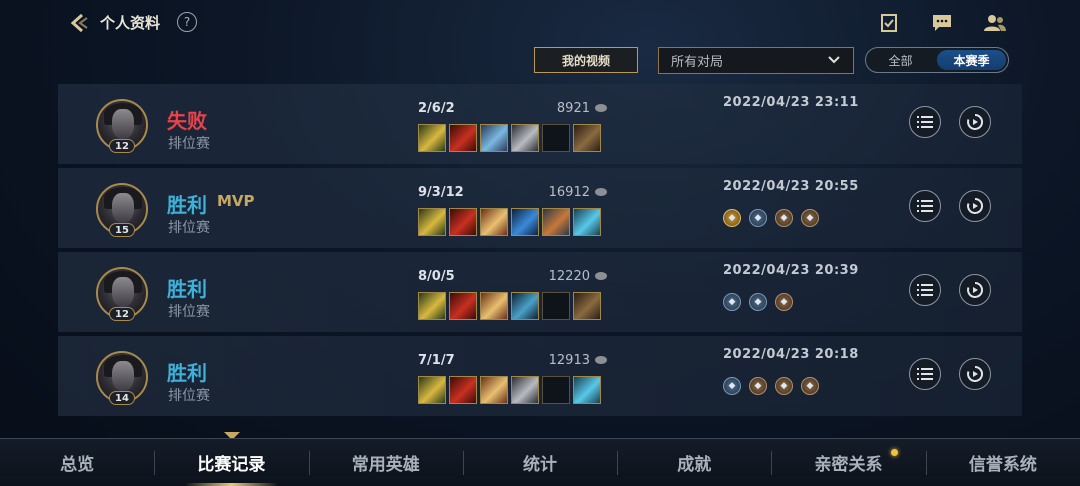 This screenshot has width=1080, height=486. Describe the element at coordinates (771, 218) in the screenshot. I see `achievement-badges: ◆ ◆ ◆ ◆` at that location.